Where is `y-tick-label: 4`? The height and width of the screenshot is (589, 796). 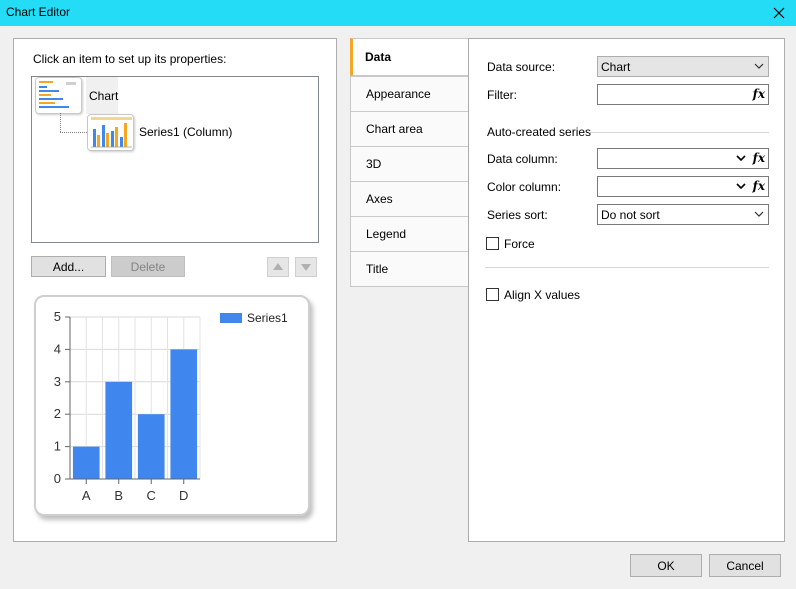 y-tick-label: 4 is located at coordinates (57, 348).